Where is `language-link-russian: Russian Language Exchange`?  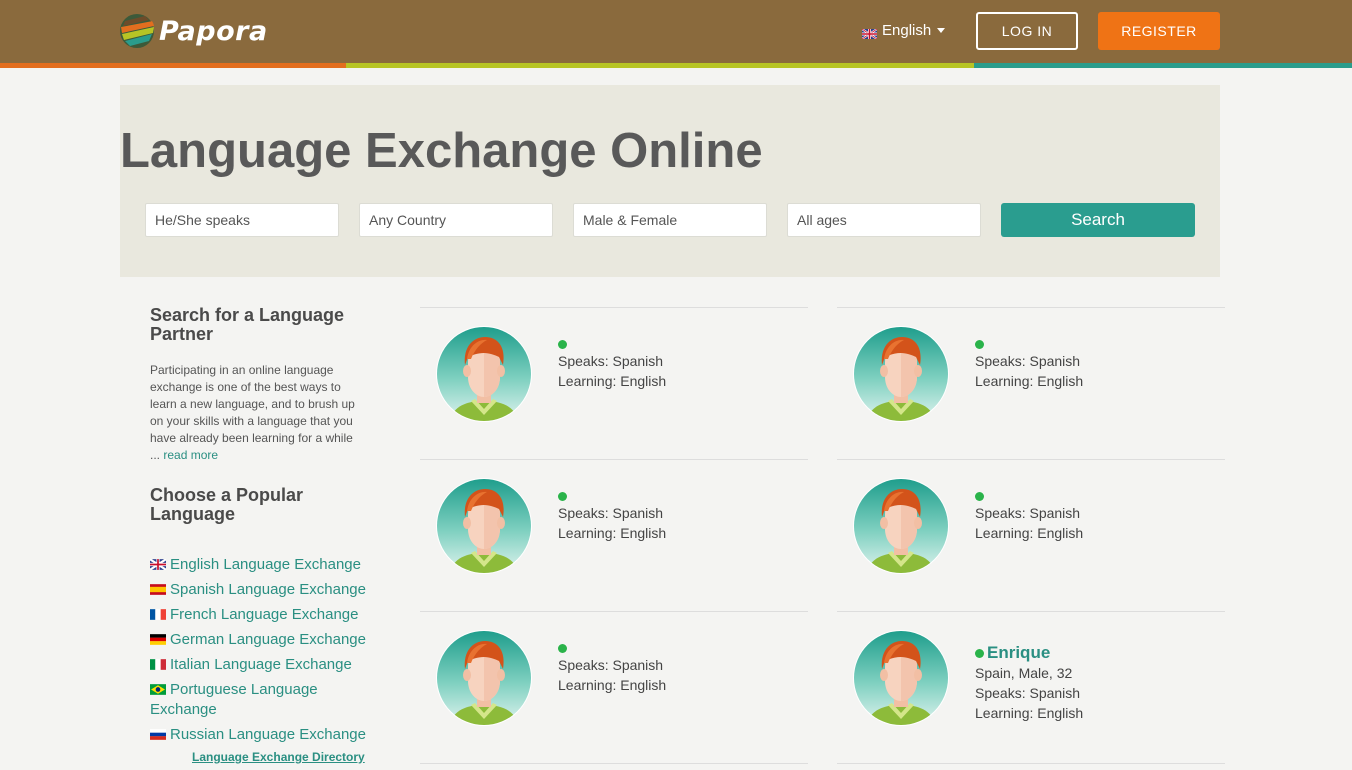 language-link-russian: Russian Language Exchange is located at coordinates (260, 735).